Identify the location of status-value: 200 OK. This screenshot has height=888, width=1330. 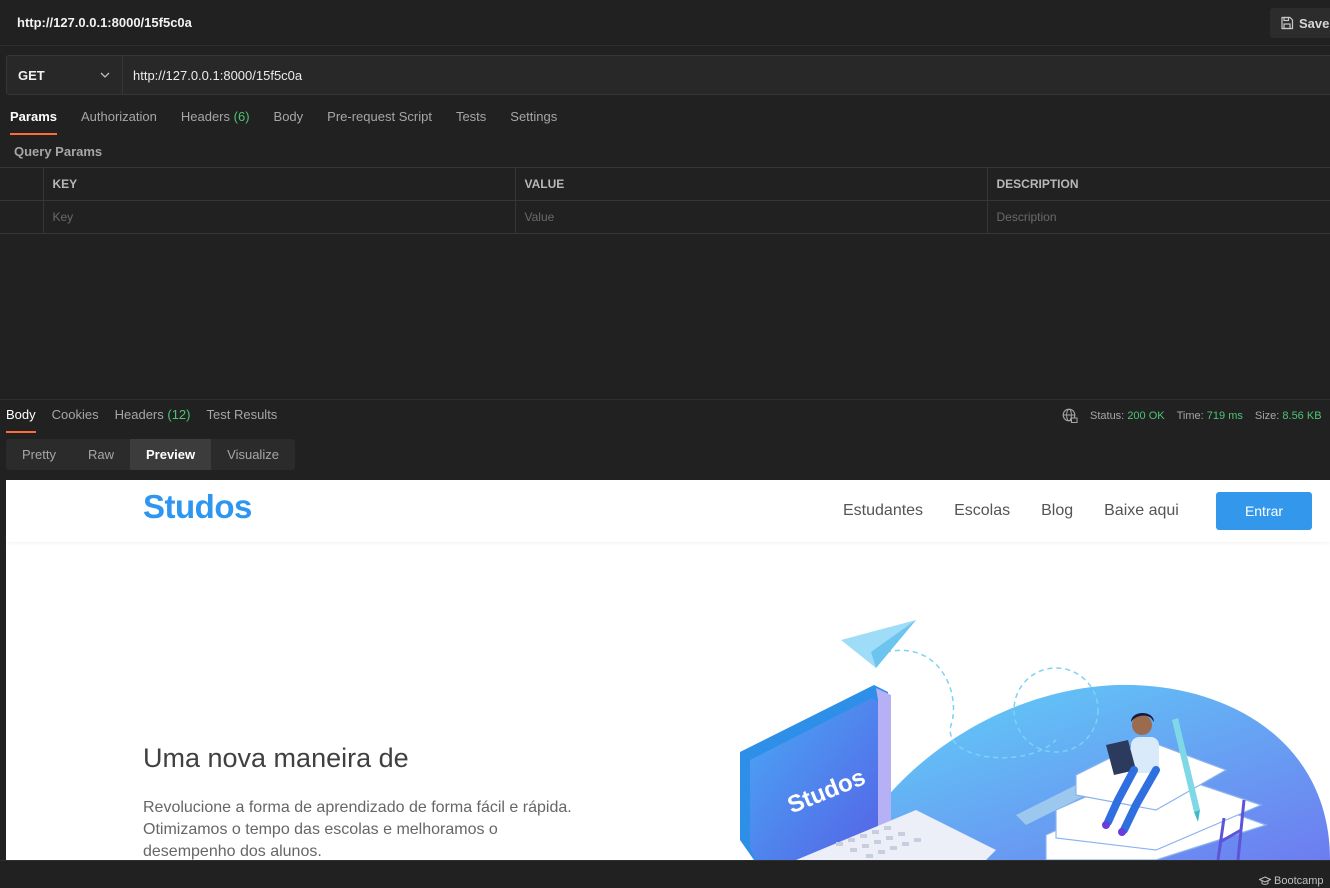
(1145, 416).